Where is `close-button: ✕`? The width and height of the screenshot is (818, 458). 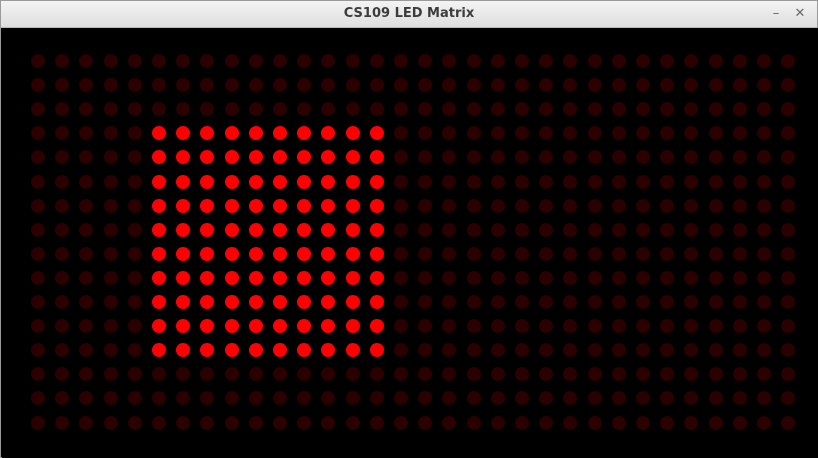 close-button: ✕ is located at coordinates (800, 14).